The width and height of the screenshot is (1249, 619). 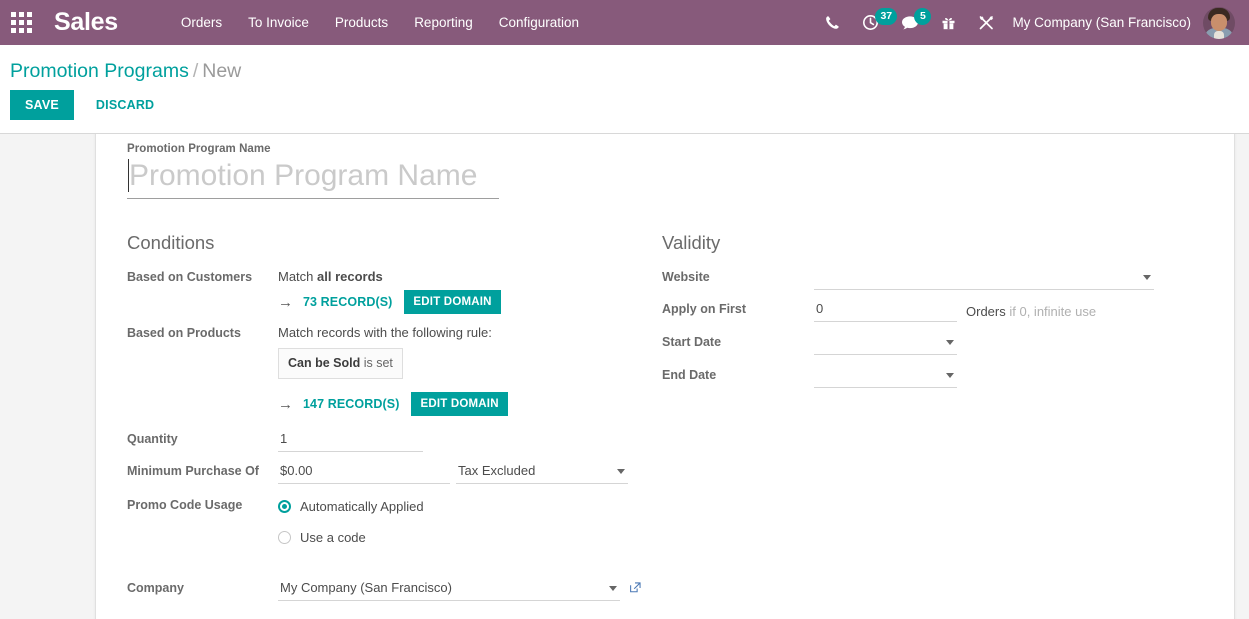 What do you see at coordinates (539, 22) in the screenshot?
I see `menu-item-configuration: Configuration` at bounding box center [539, 22].